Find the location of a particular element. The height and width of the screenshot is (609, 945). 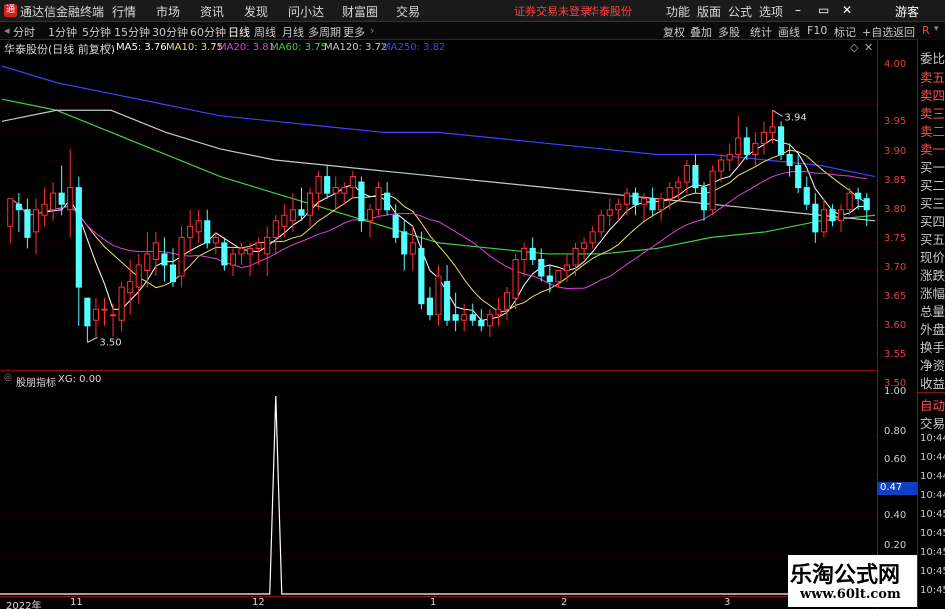

side-trade-label: 交易 is located at coordinates (932, 422).